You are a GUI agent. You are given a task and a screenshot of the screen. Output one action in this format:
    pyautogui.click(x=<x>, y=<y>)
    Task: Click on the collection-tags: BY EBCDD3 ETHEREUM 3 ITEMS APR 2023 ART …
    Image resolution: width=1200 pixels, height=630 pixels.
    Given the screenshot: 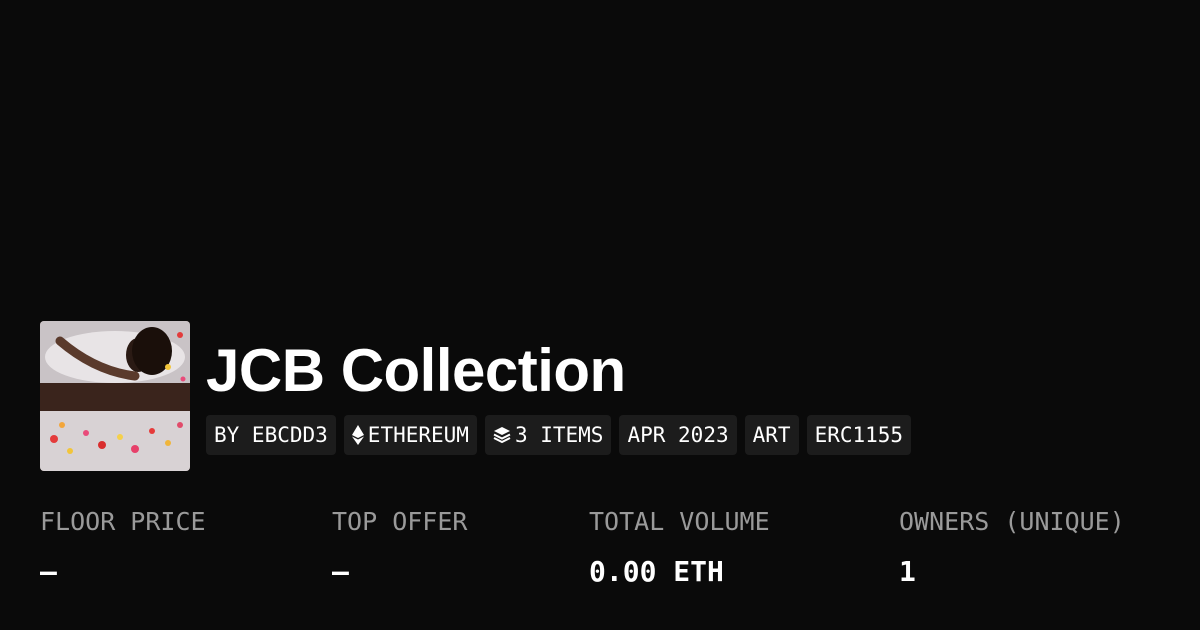 What is the action you would take?
    pyautogui.click(x=559, y=435)
    